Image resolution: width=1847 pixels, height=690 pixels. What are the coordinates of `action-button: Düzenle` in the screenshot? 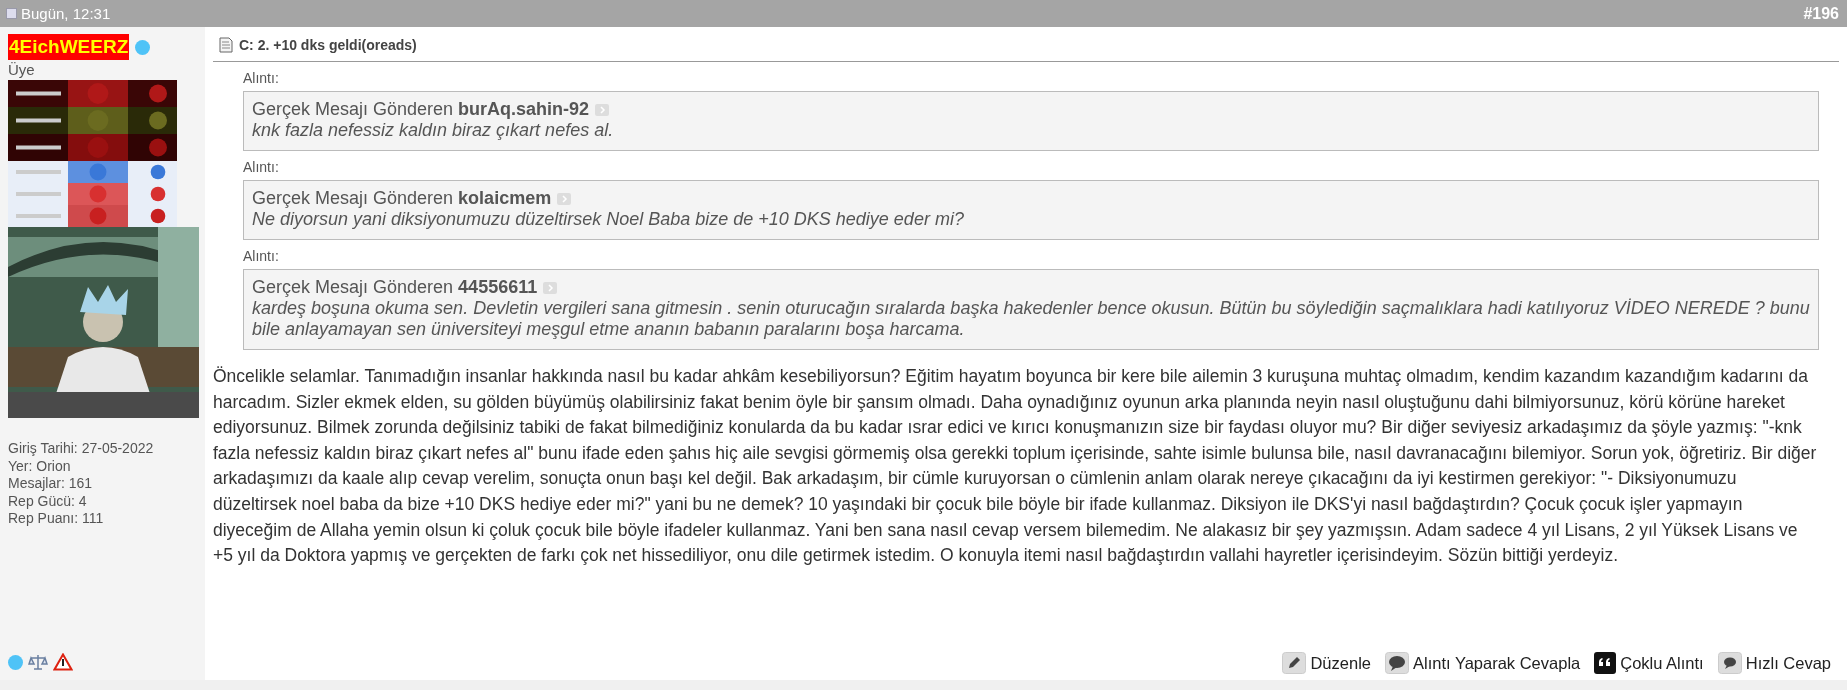 It's located at (1326, 663).